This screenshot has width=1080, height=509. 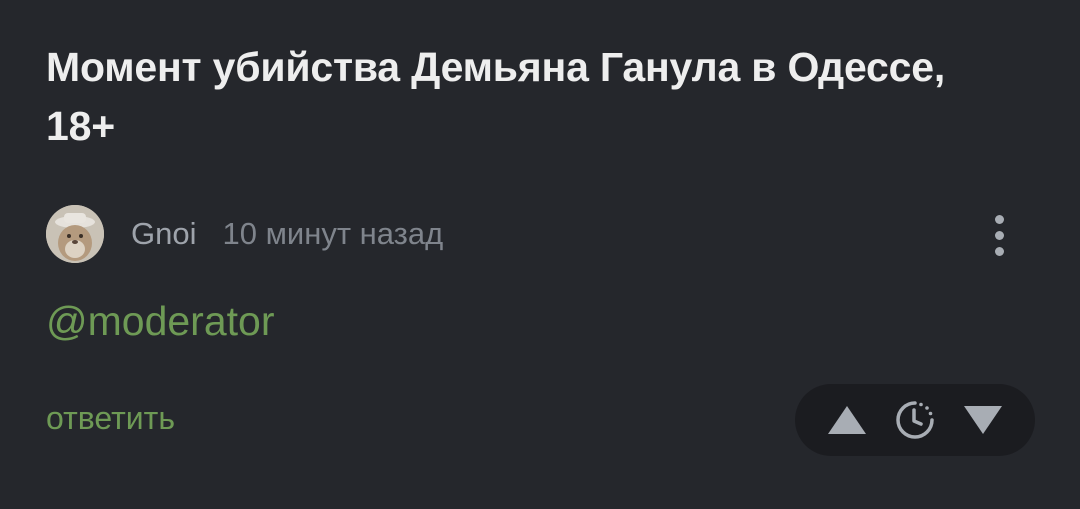 I want to click on comment-header: Gnoi 10 минут назад, so click(x=244, y=234).